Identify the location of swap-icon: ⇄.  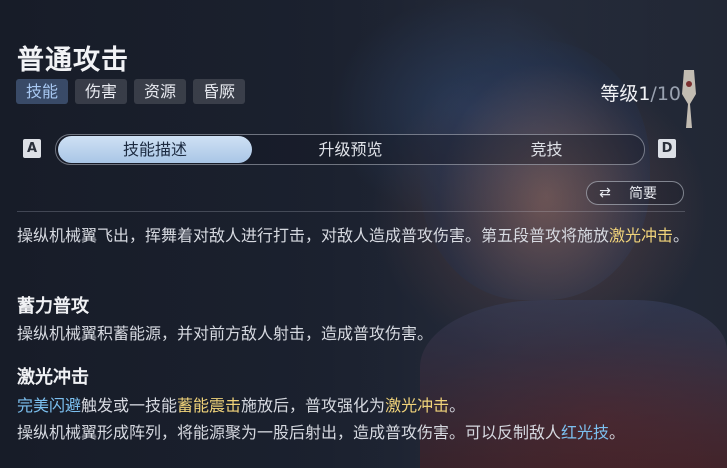
(605, 193).